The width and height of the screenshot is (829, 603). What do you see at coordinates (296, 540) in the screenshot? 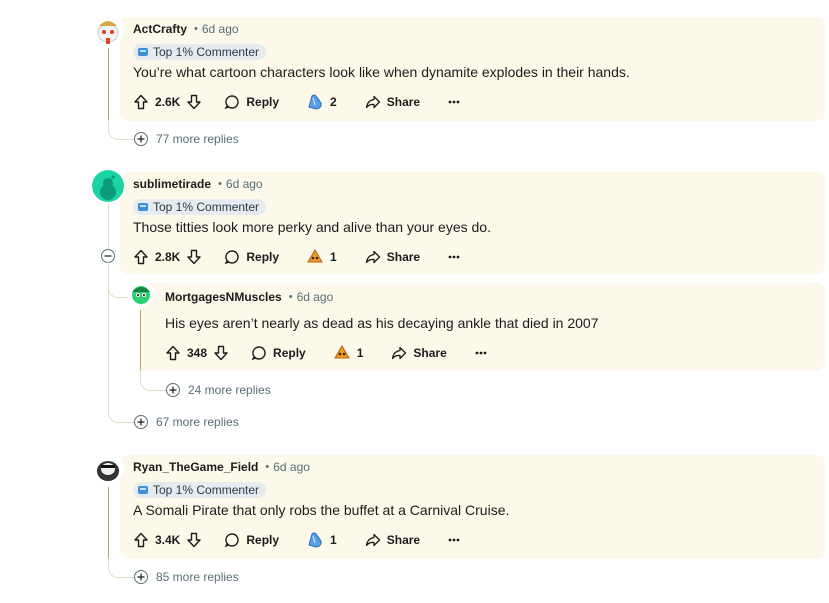
I see `action-bar: 3.4K Reply 1 Share` at bounding box center [296, 540].